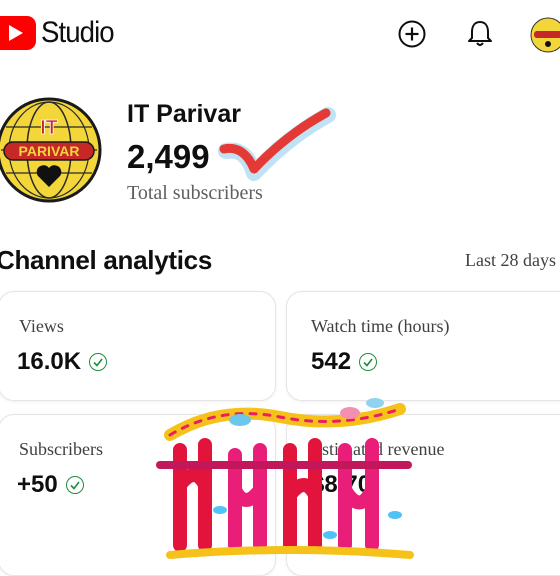 Image resolution: width=560 pixels, height=576 pixels. I want to click on card-value: +50, so click(50, 485).